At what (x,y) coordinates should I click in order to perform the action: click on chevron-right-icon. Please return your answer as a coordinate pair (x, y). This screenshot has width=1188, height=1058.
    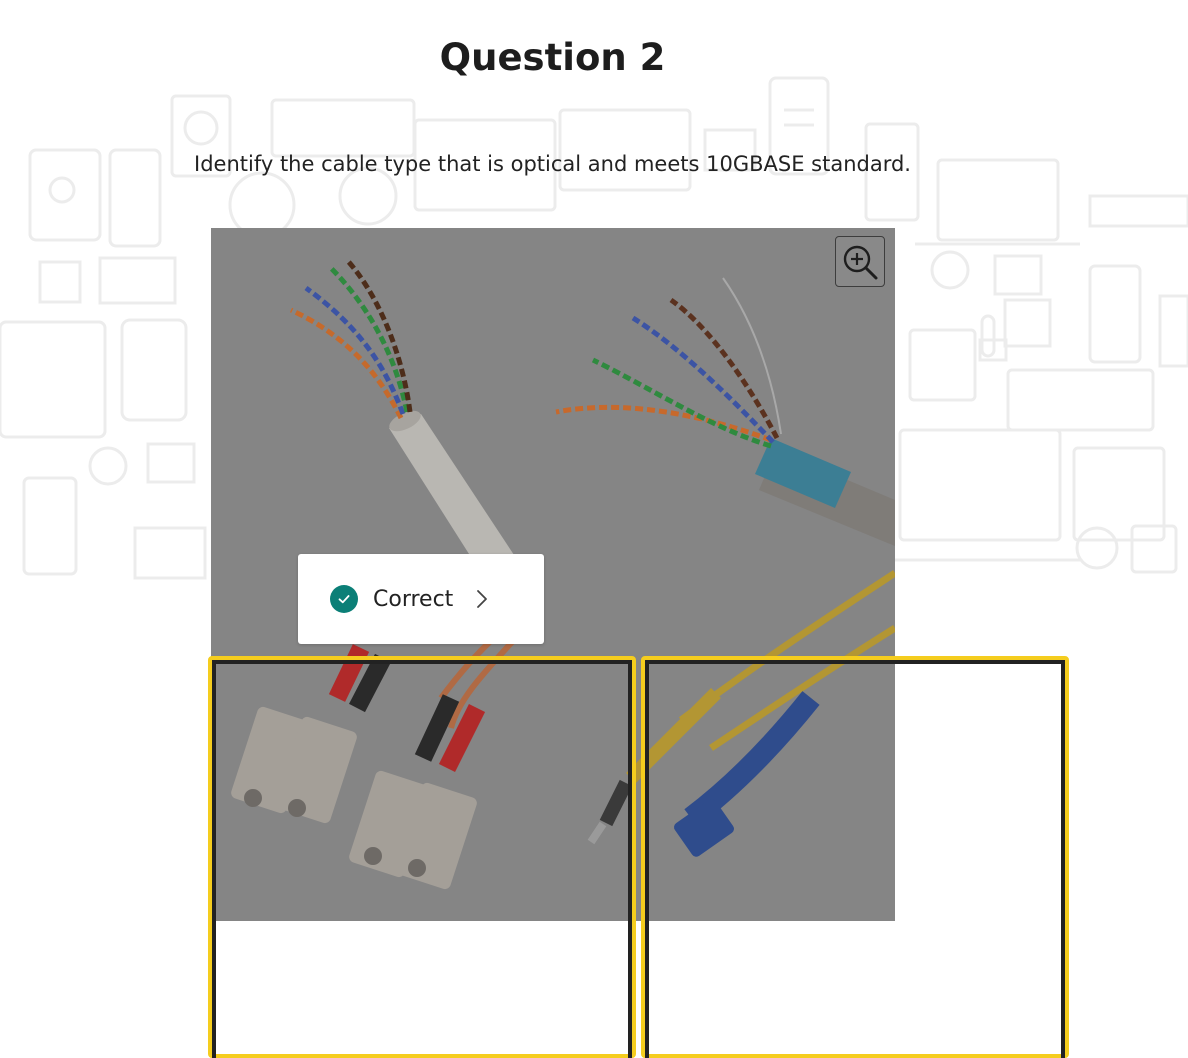
    Looking at the image, I should click on (482, 599).